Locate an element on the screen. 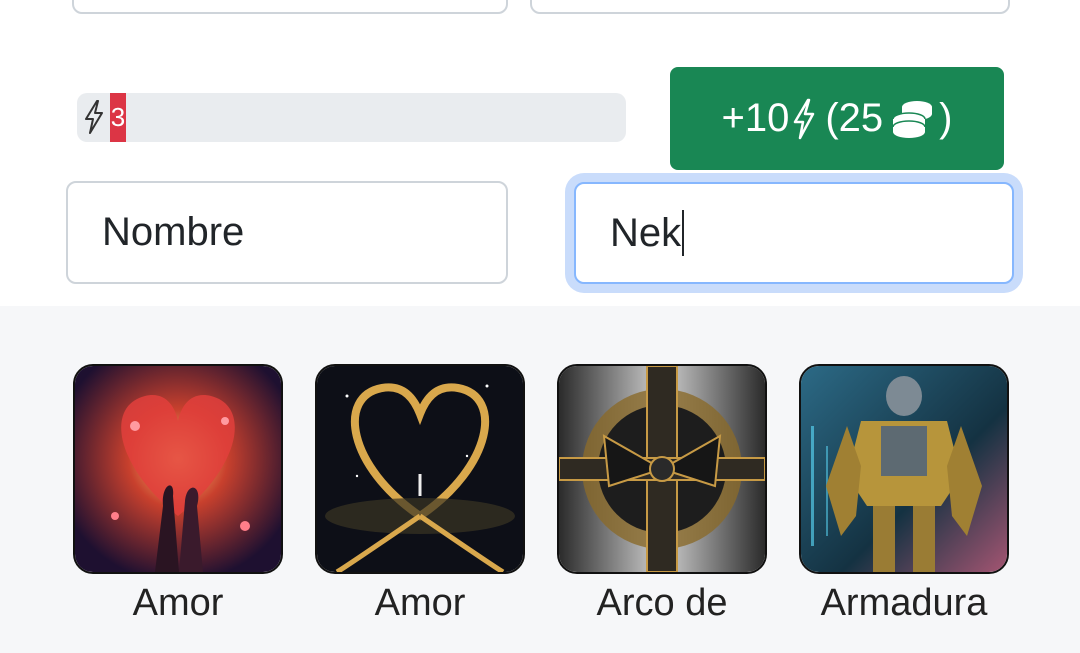 The height and width of the screenshot is (653, 1080). robot-armor-image is located at coordinates (904, 469).